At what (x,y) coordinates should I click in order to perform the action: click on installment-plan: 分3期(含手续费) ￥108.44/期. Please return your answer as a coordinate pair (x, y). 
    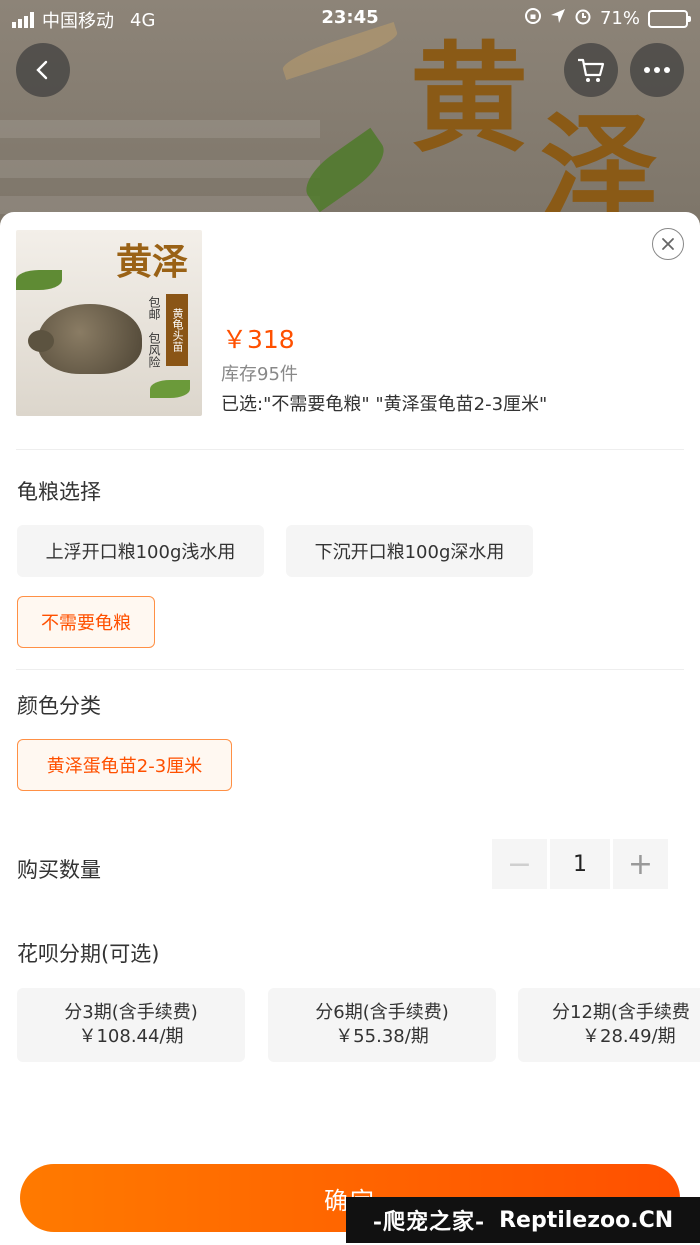
    Looking at the image, I should click on (131, 1025).